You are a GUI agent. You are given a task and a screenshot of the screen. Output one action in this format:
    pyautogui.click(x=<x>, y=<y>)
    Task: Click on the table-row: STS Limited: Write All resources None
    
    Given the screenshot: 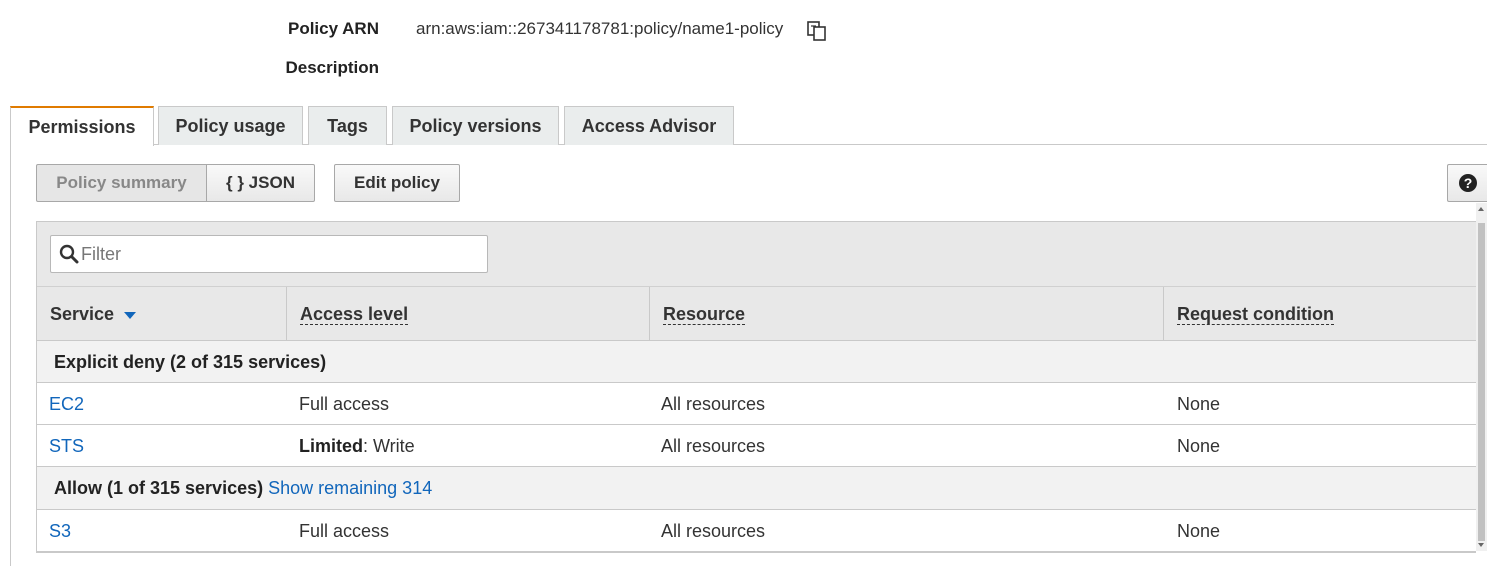 What is the action you would take?
    pyautogui.click(x=756, y=446)
    